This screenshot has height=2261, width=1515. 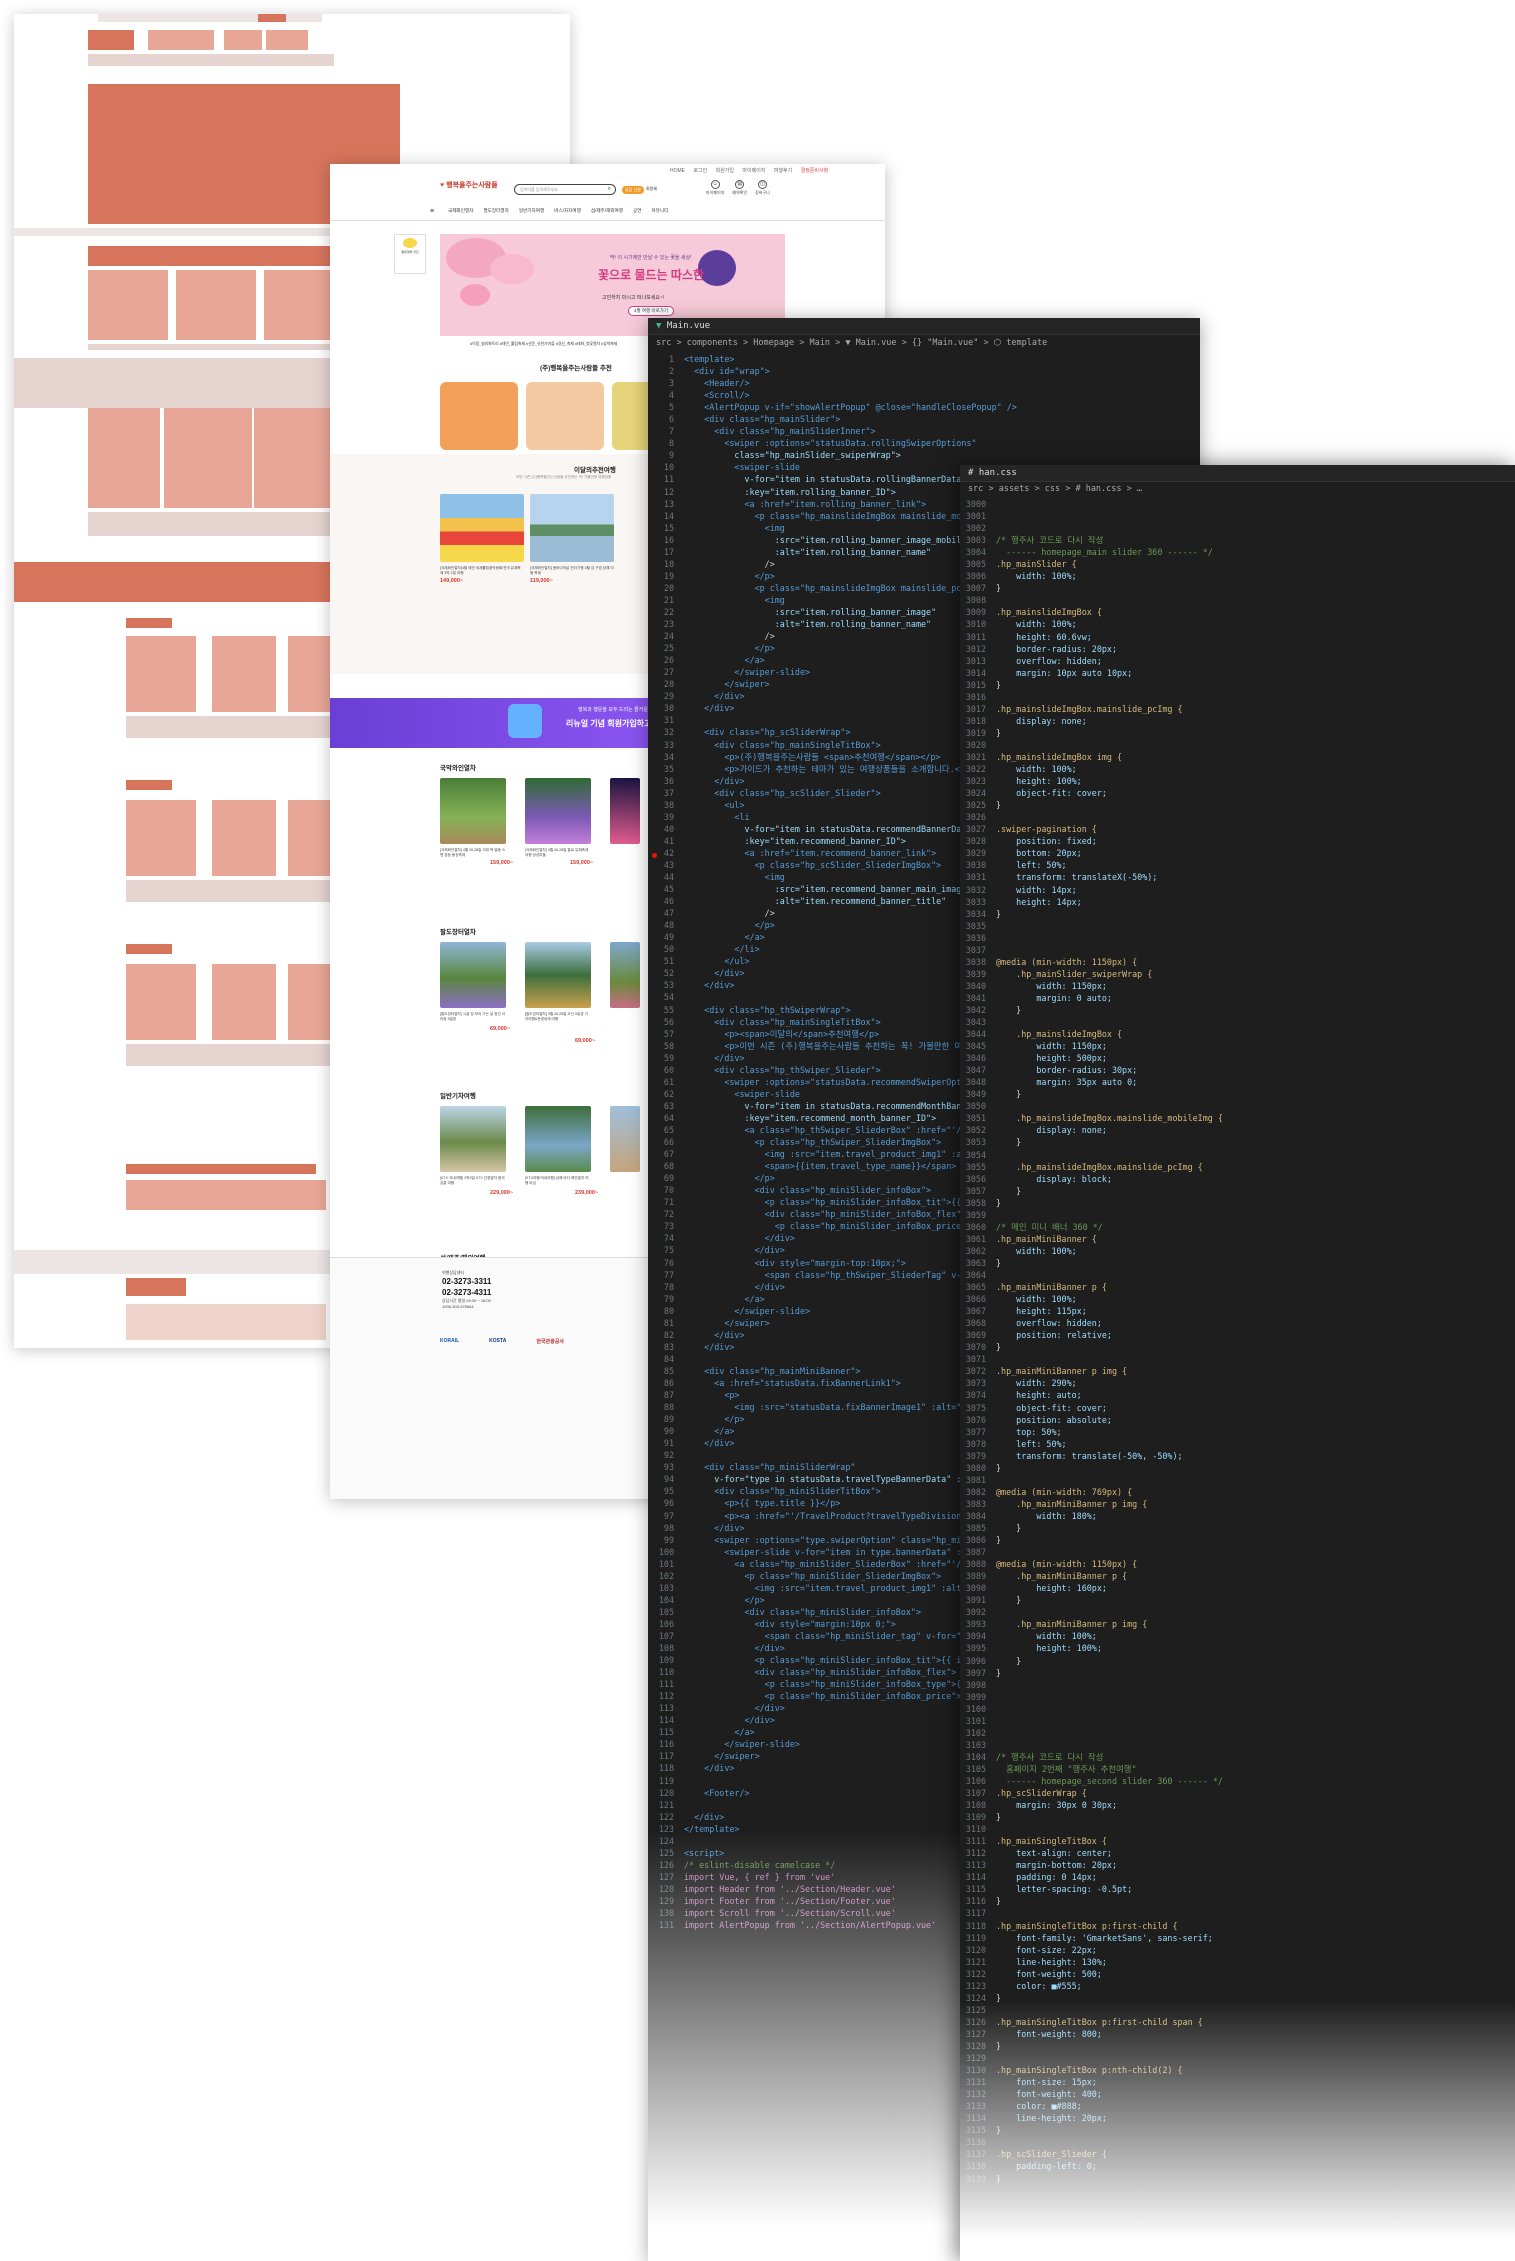 I want to click on editor-tab-main-vue: ▼ Main.vue, so click(x=924, y=326).